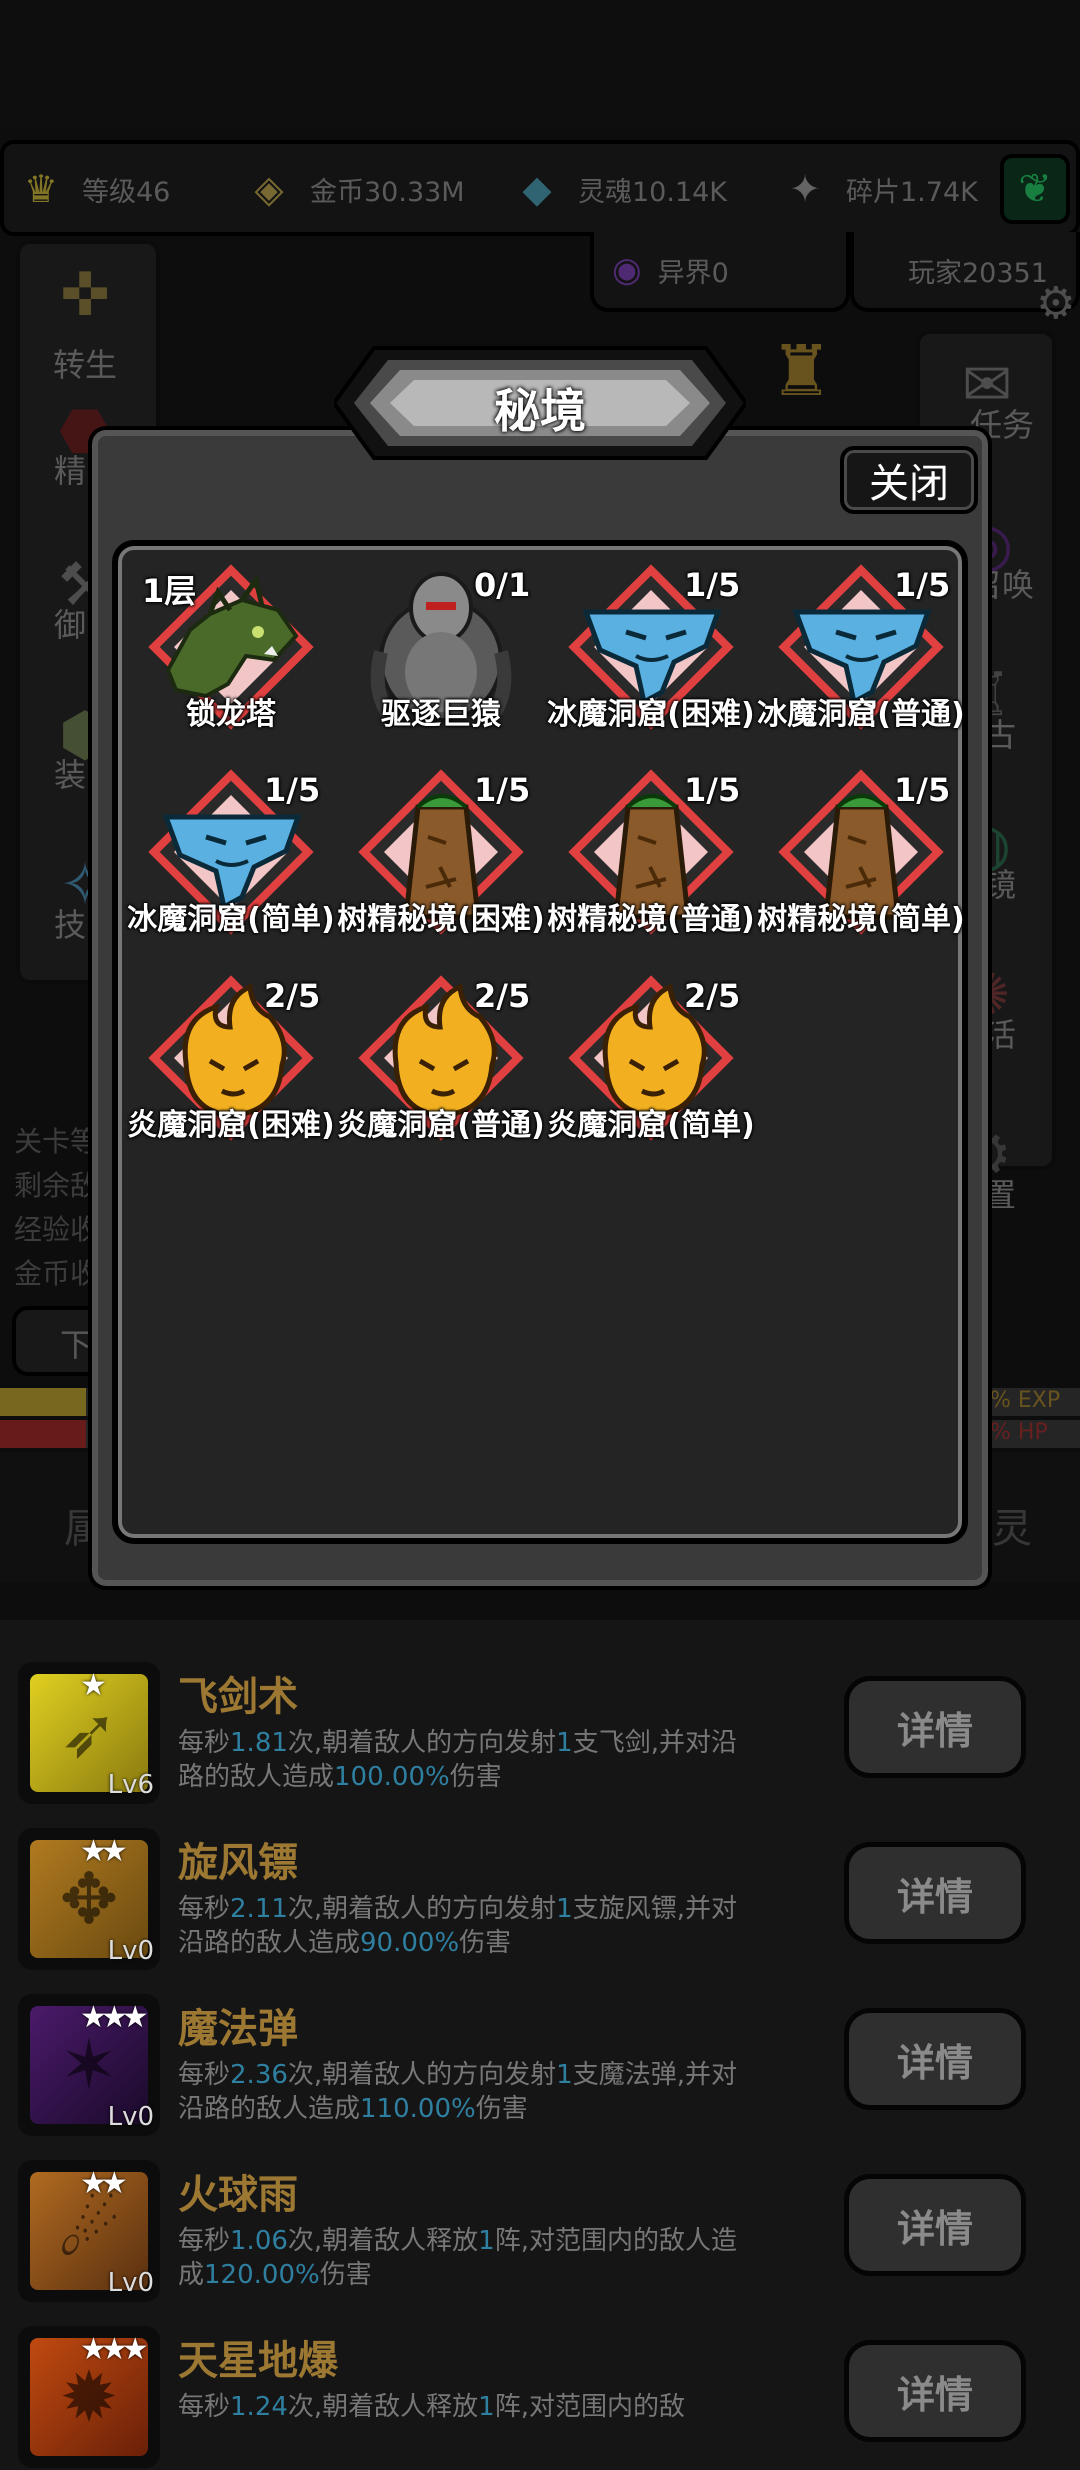 This screenshot has height=2470, width=1080. Describe the element at coordinates (89, 2397) in the screenshot. I see `skill-icon: ✹ ★★★` at that location.